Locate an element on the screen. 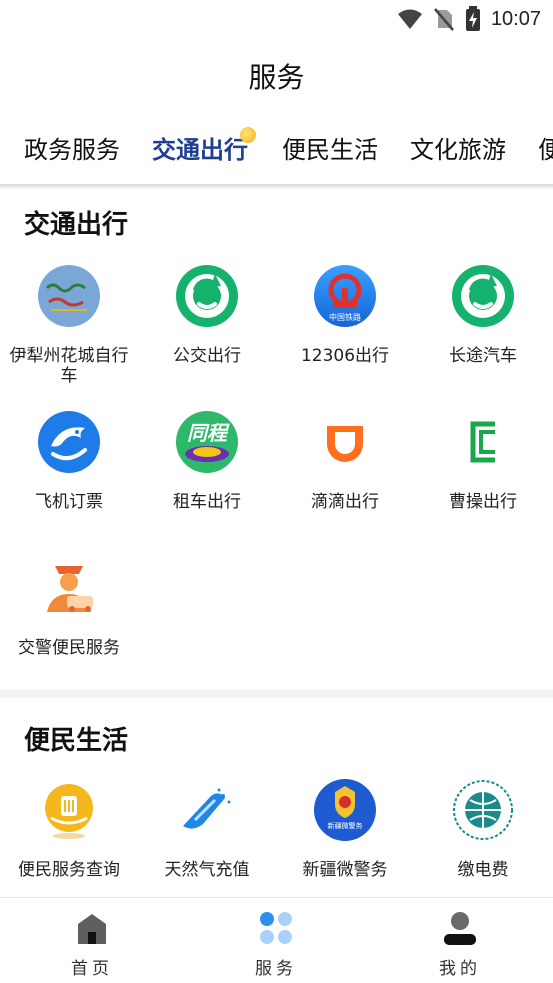 The width and height of the screenshot is (553, 983). service-label: 滴滴出行 is located at coordinates (345, 502).